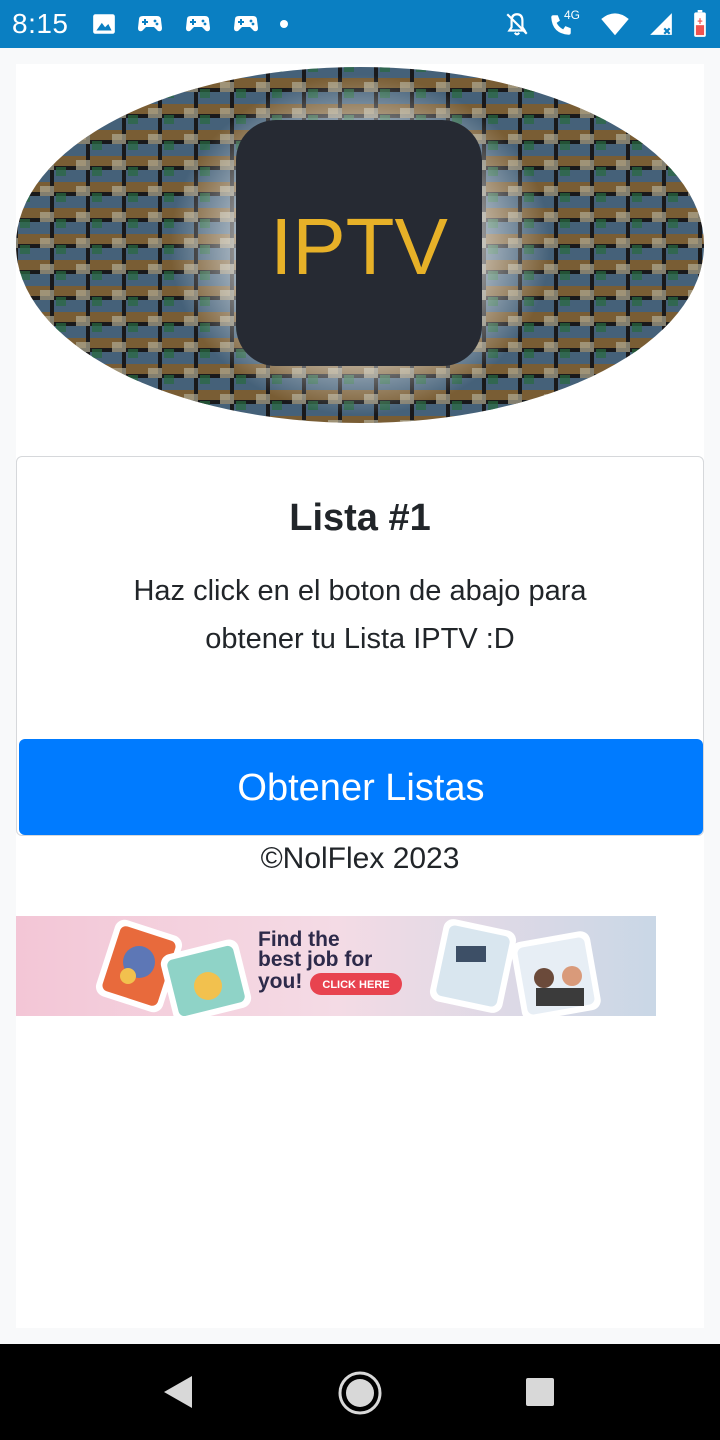 Image resolution: width=720 pixels, height=1440 pixels. I want to click on navigation-bar, so click(360, 1392).